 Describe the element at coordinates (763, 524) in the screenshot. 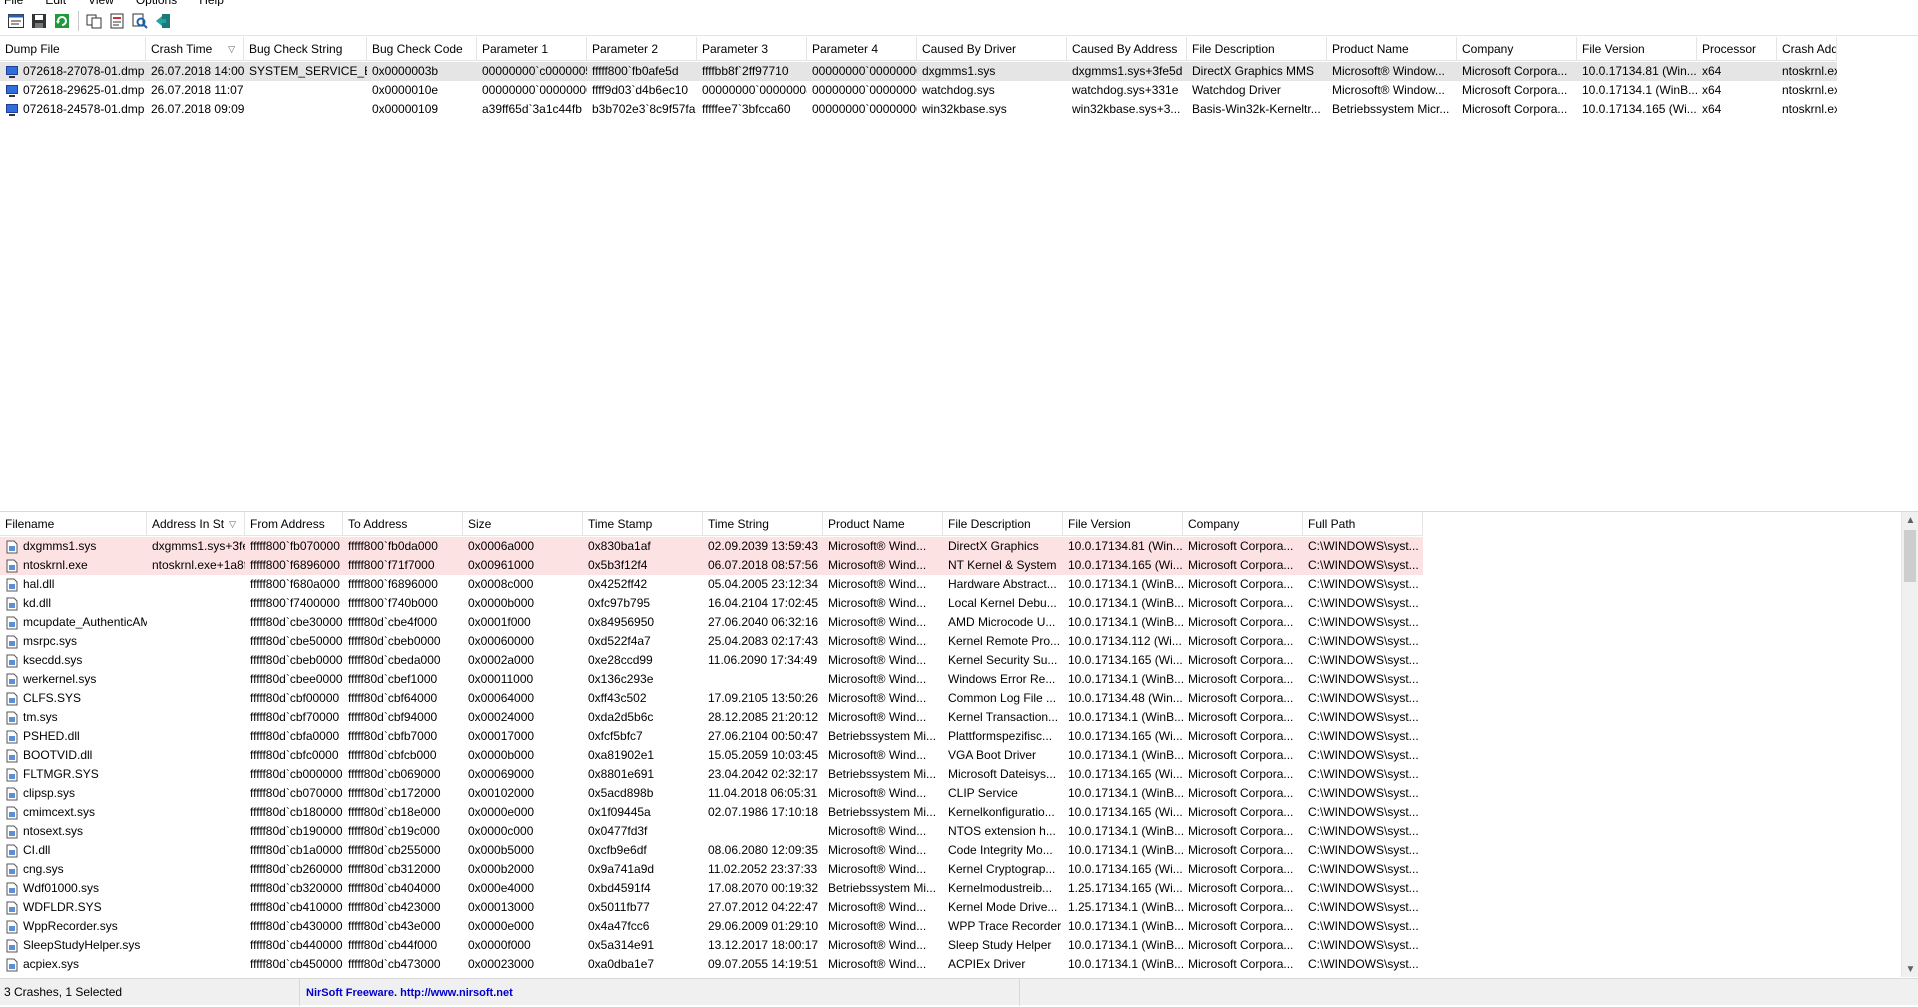

I see `driver-col-time-string: Time String` at that location.